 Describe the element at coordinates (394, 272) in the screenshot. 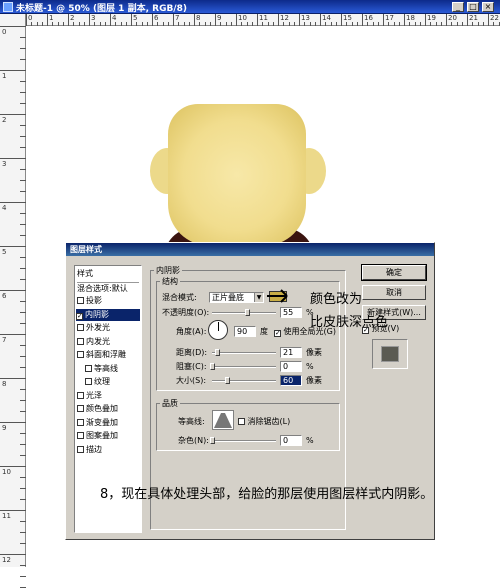

I see `ok-button: 确定` at that location.